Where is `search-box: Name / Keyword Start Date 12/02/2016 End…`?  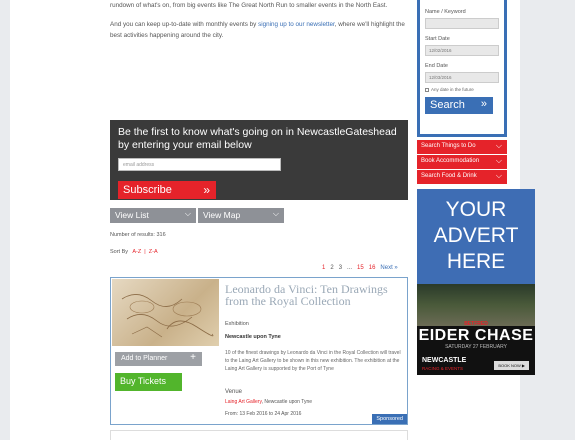
search-box: Name / Keyword Start Date 12/02/2016 End… is located at coordinates (462, 68).